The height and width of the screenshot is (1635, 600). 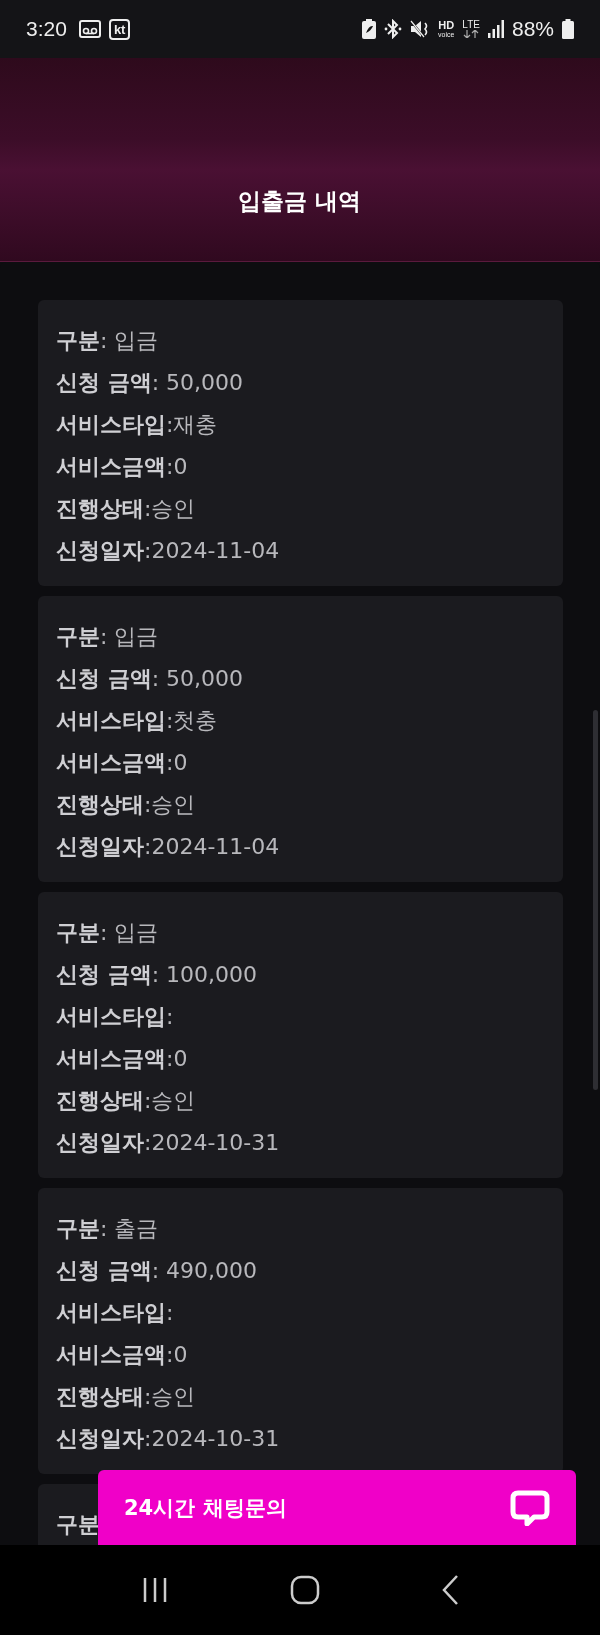 What do you see at coordinates (568, 29) in the screenshot?
I see `battery-icon` at bounding box center [568, 29].